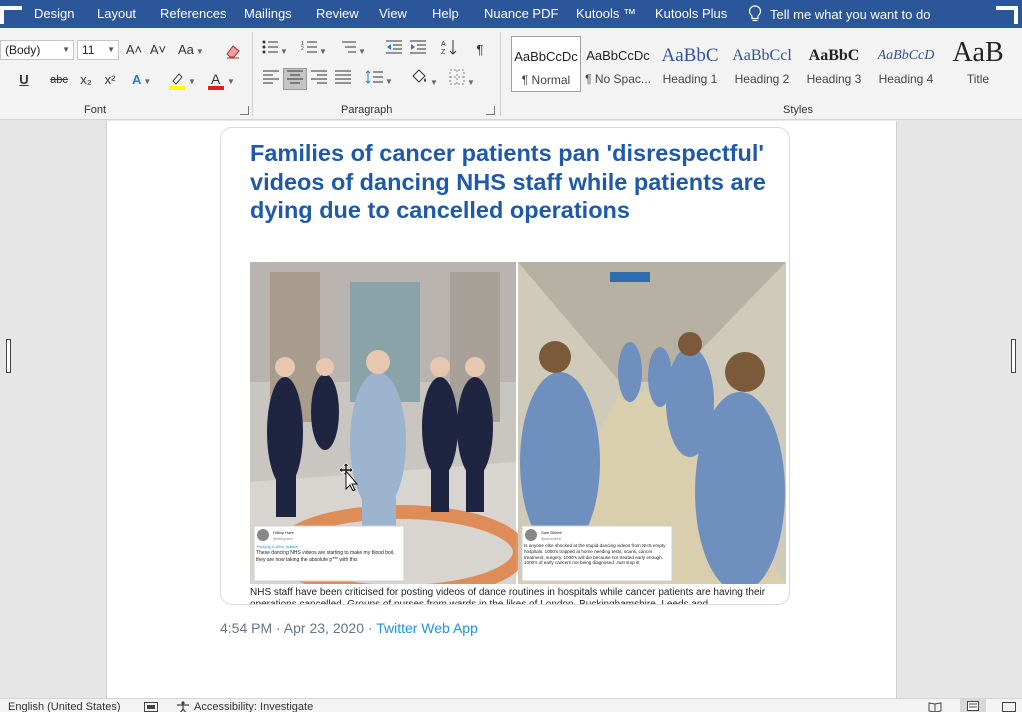 The image size is (1022, 712). I want to click on styles-group-label: Styles, so click(798, 110).